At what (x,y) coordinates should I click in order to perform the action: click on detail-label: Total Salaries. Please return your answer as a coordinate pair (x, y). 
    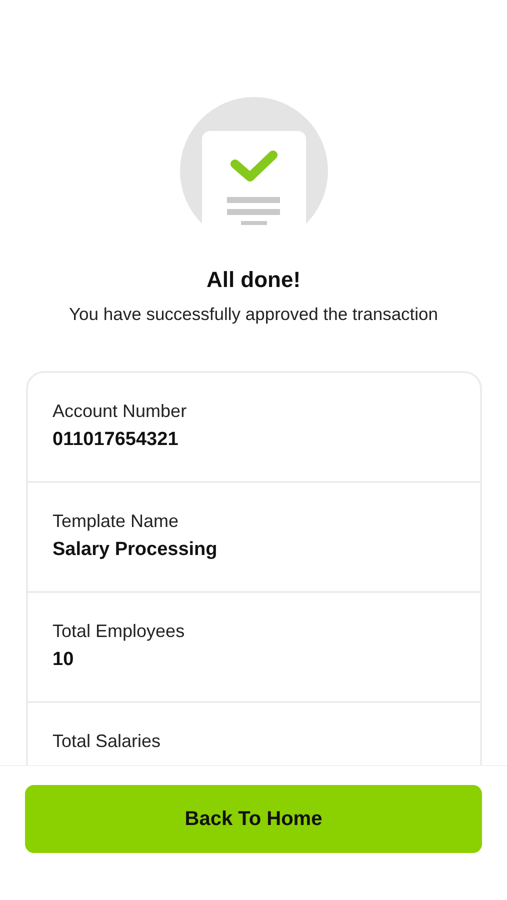
    Looking at the image, I should click on (107, 741).